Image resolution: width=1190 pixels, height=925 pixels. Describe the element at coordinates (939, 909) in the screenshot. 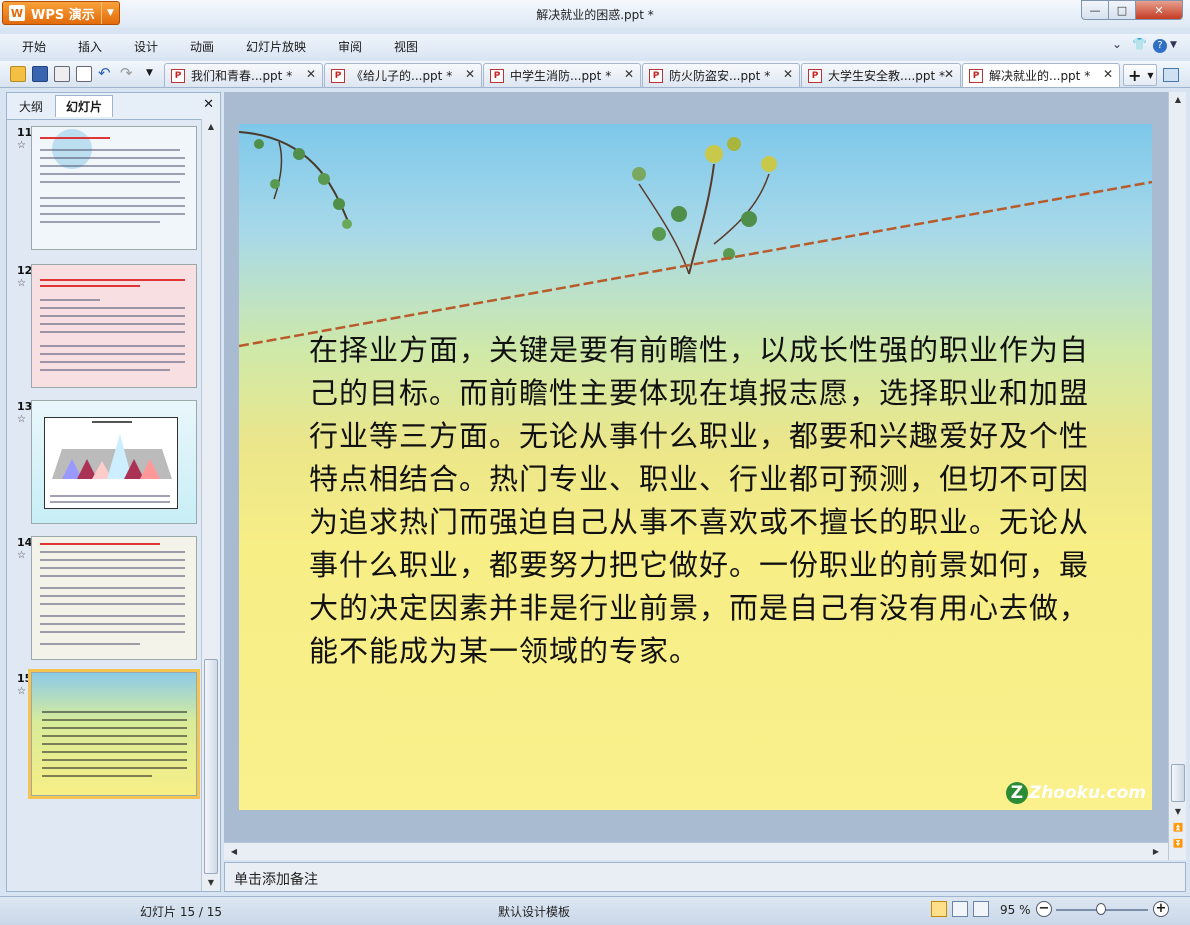

I see `normal-view-icon` at that location.